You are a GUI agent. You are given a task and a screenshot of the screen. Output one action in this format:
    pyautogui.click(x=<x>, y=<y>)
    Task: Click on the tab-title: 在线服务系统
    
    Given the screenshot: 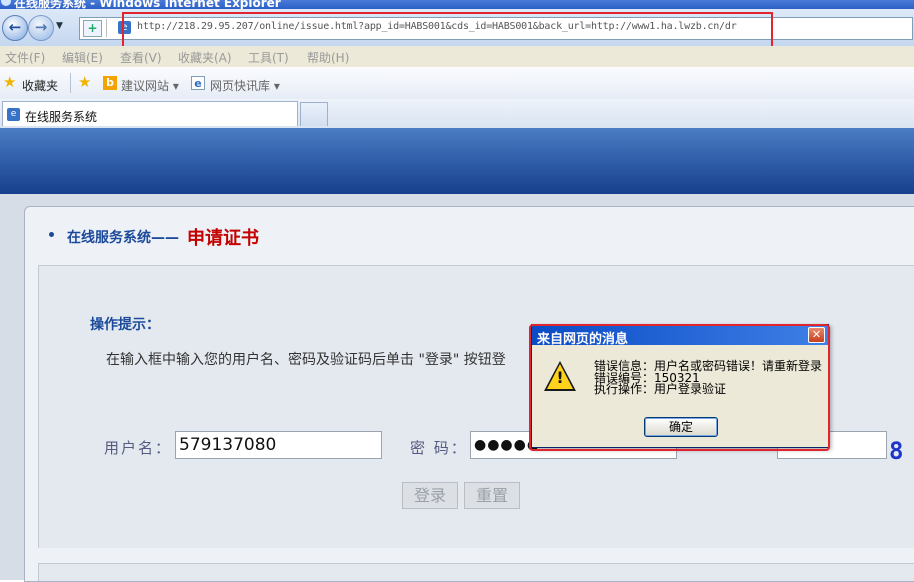 What is the action you would take?
    pyautogui.click(x=61, y=117)
    